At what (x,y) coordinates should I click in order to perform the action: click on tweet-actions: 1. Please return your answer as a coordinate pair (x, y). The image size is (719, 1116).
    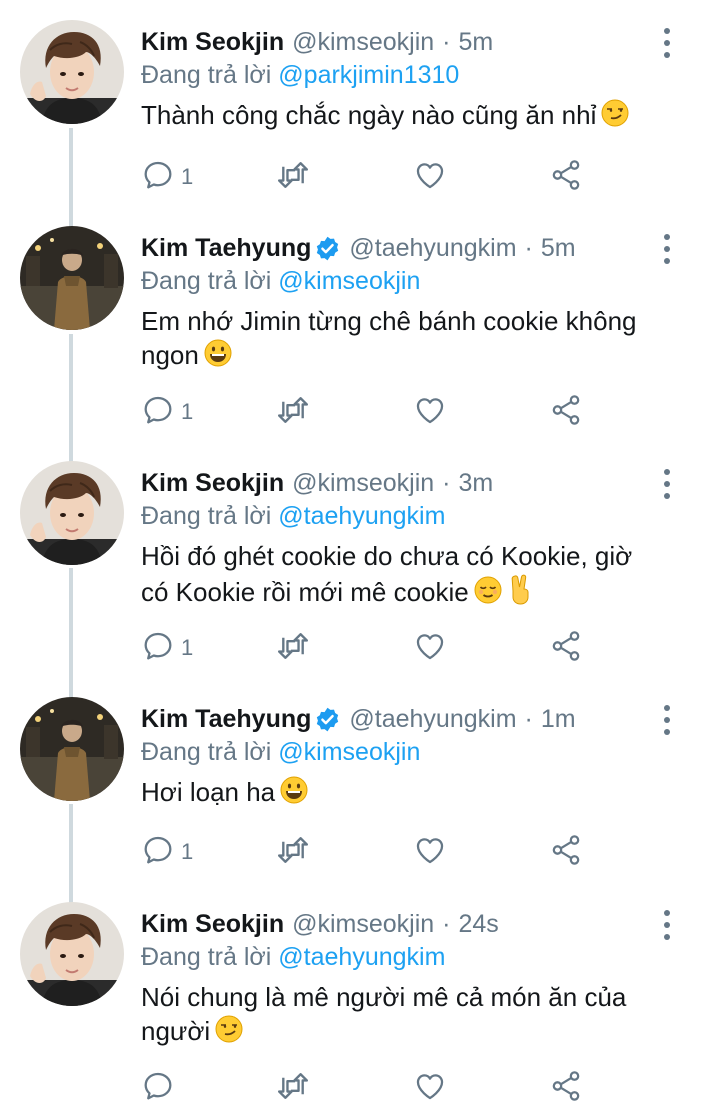
    Looking at the image, I should click on (371, 648).